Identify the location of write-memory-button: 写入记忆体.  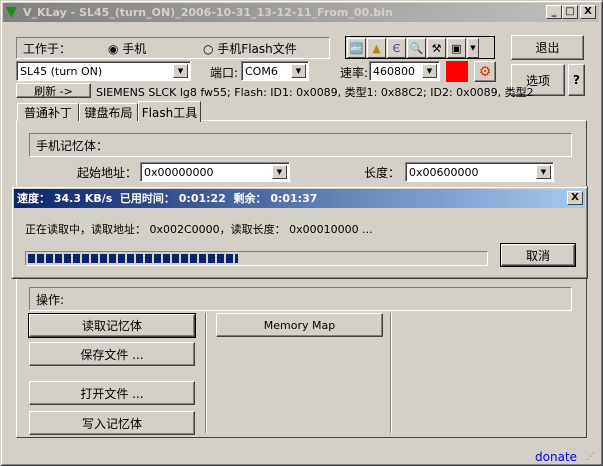
(112, 423).